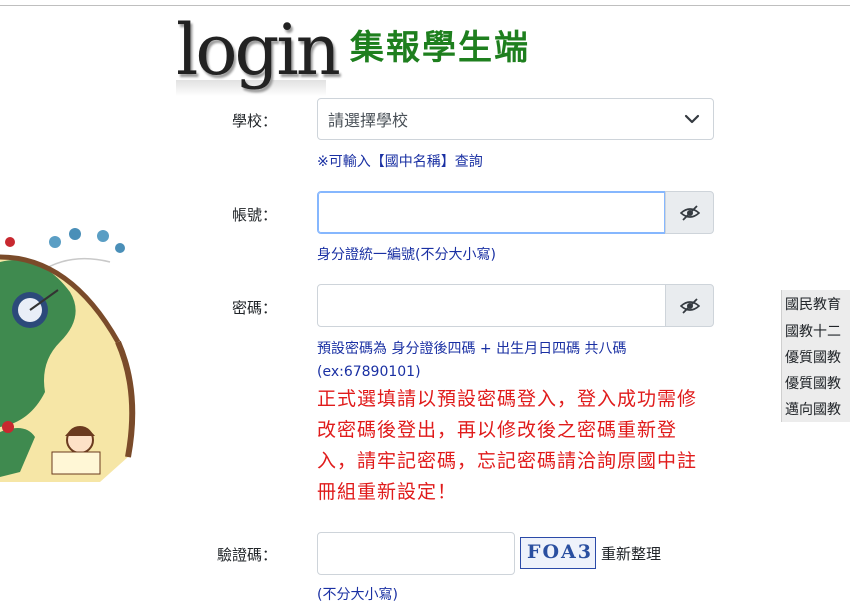 Image resolution: width=850 pixels, height=605 pixels. Describe the element at coordinates (246, 555) in the screenshot. I see `captcha-label: 驗證碼：` at that location.